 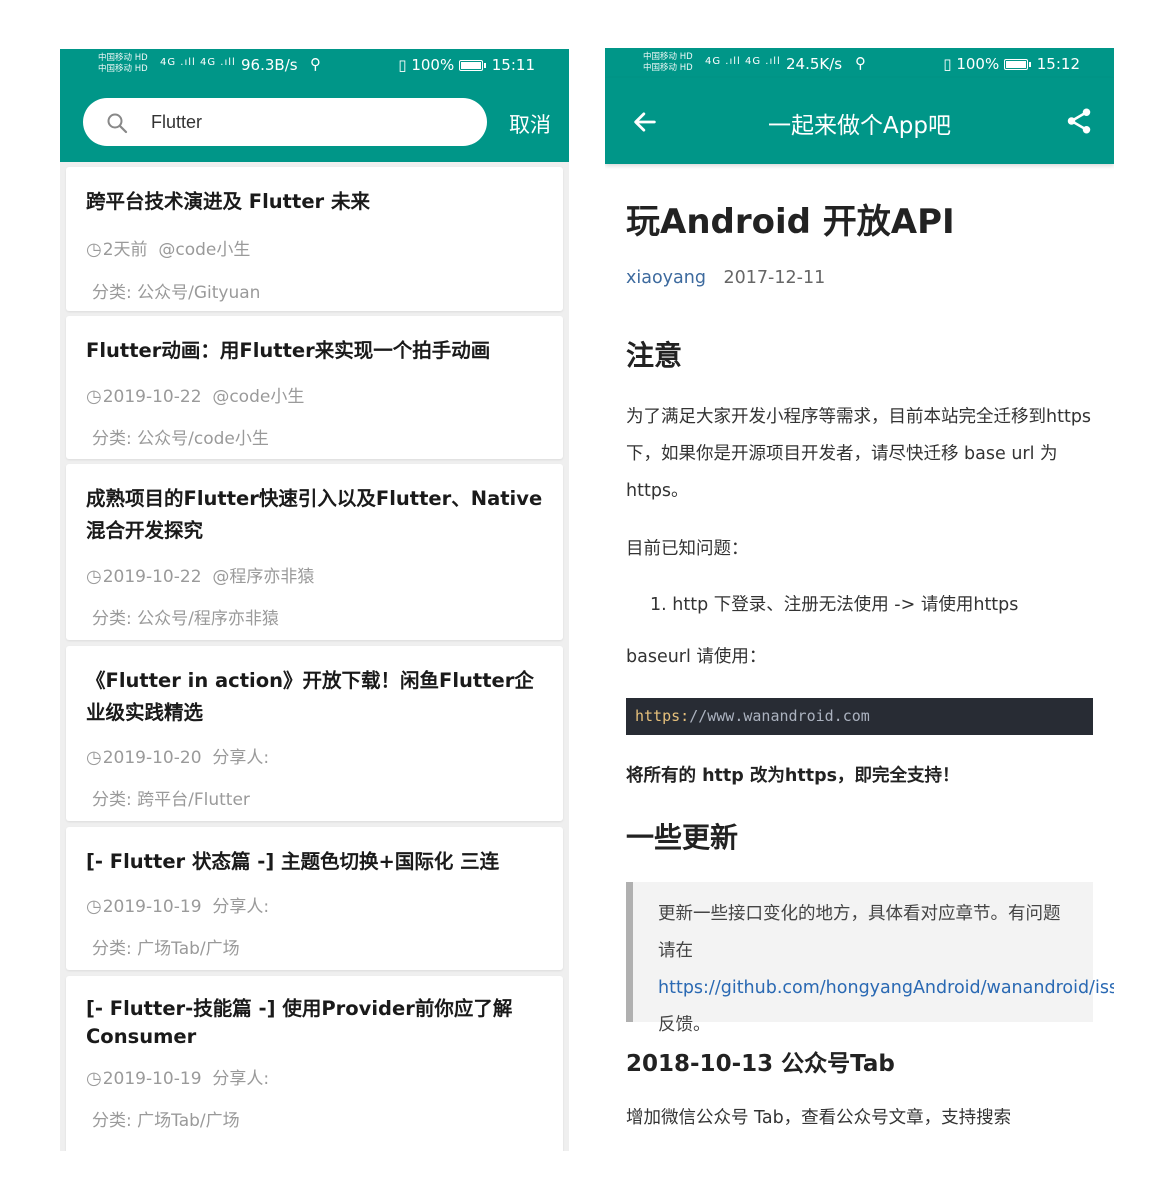 What do you see at coordinates (1079, 121) in the screenshot?
I see `share-icon` at bounding box center [1079, 121].